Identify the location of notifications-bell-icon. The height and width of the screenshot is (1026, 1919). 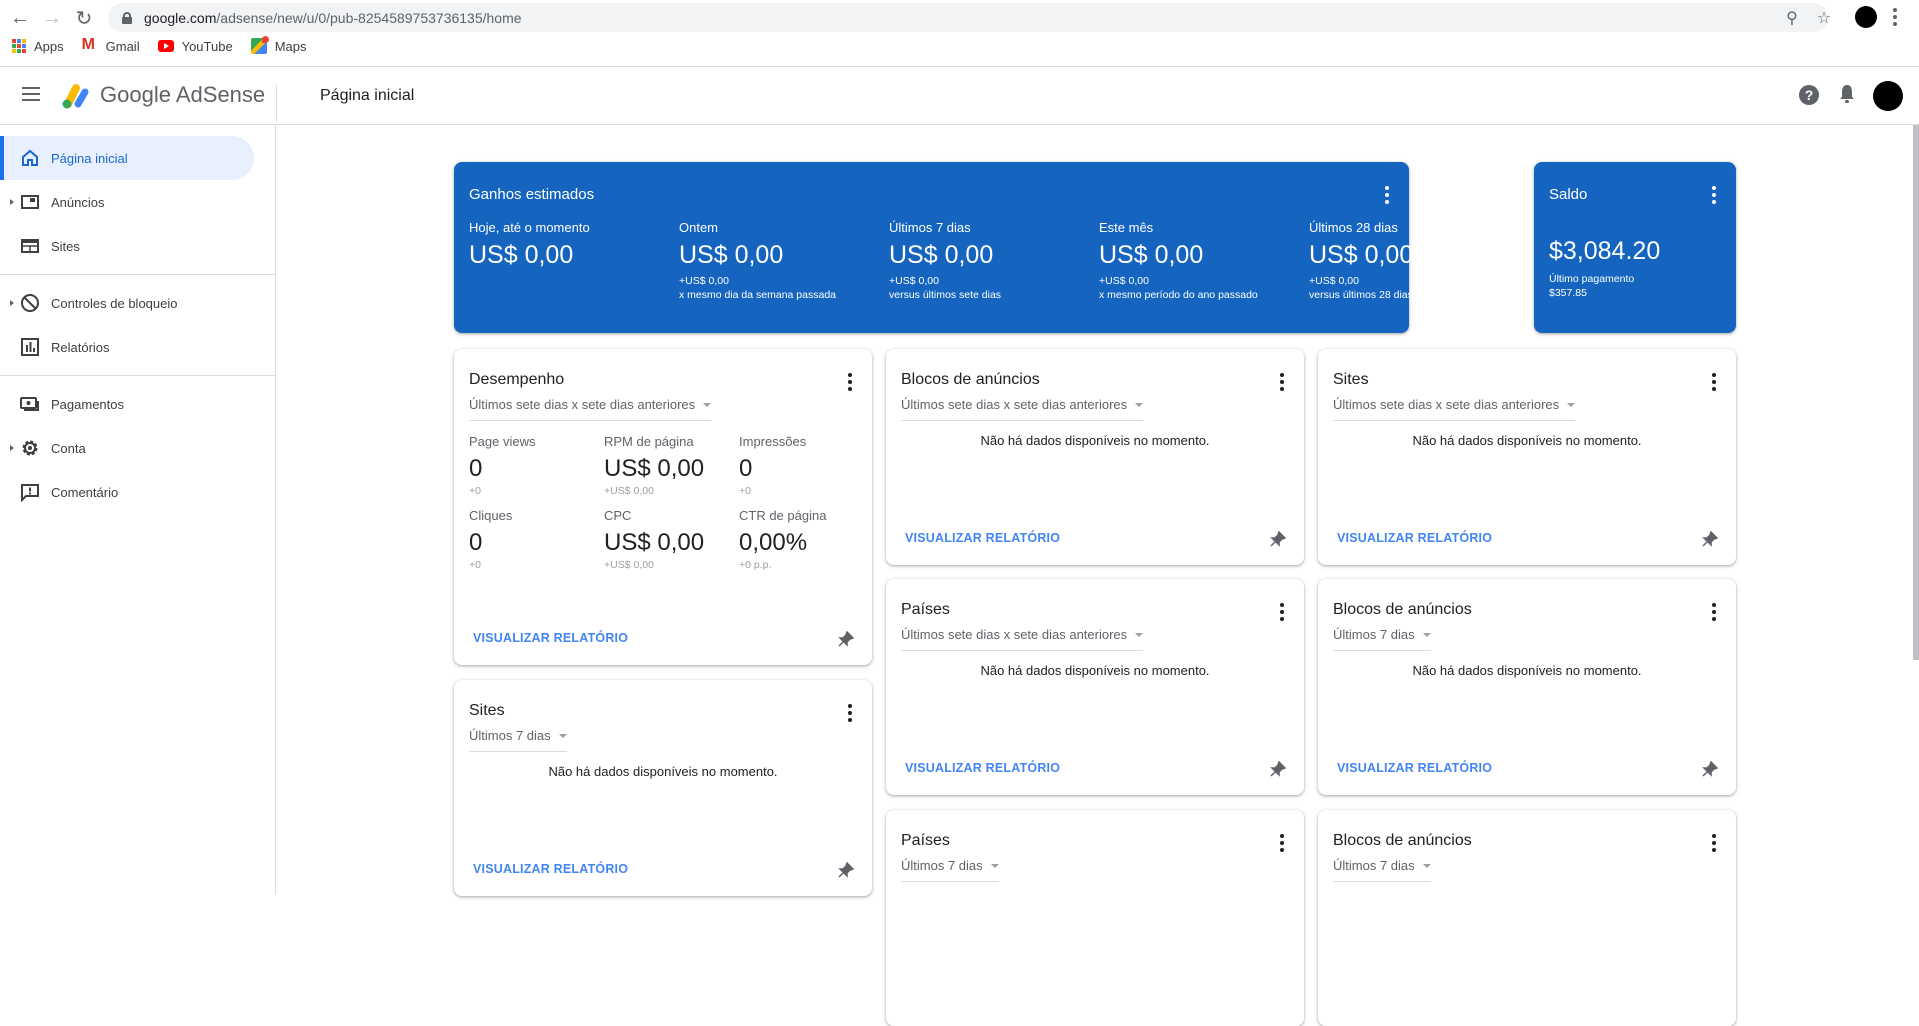
(1847, 94).